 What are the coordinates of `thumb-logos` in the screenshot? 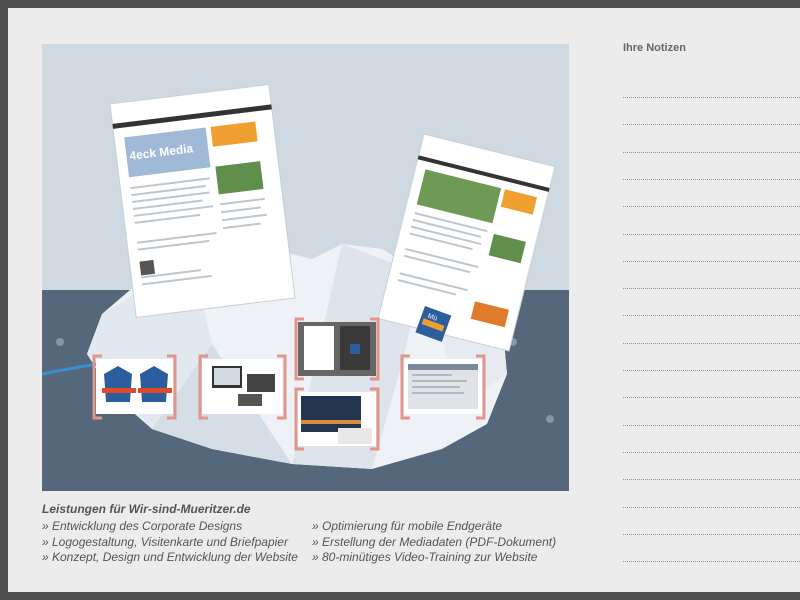 It's located at (134, 387).